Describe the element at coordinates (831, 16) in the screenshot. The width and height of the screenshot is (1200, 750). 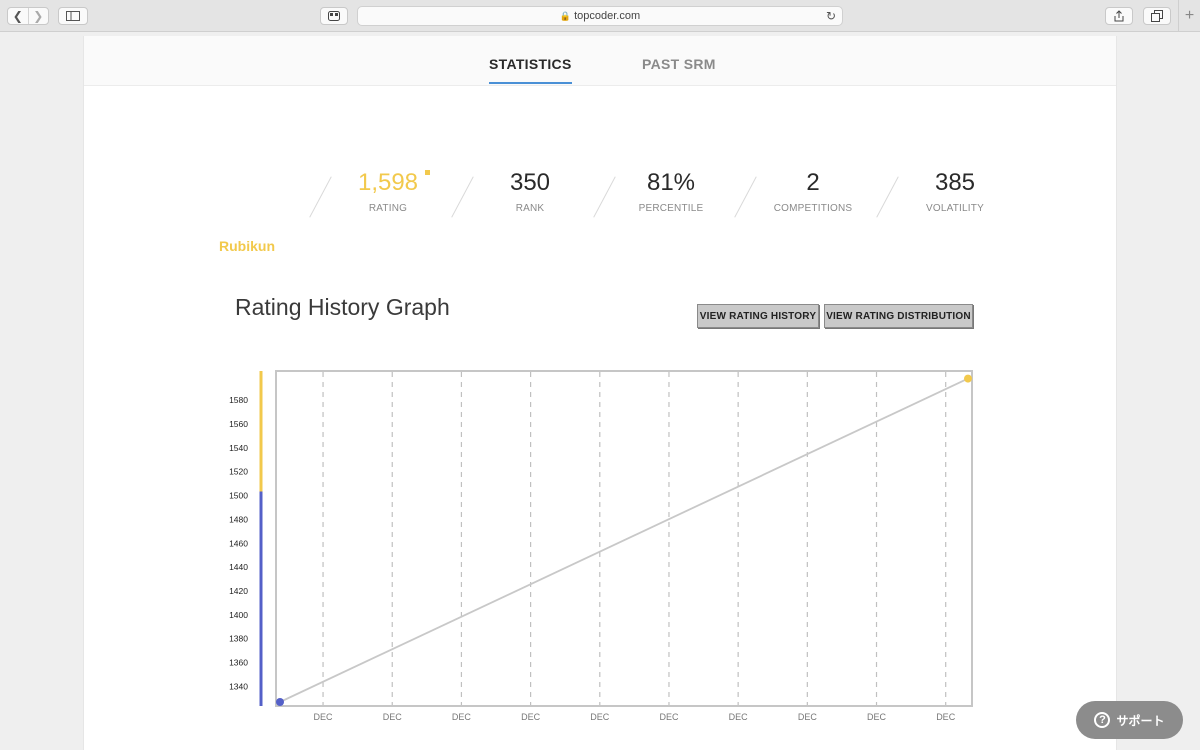
I see `reload-icon: ↻` at that location.